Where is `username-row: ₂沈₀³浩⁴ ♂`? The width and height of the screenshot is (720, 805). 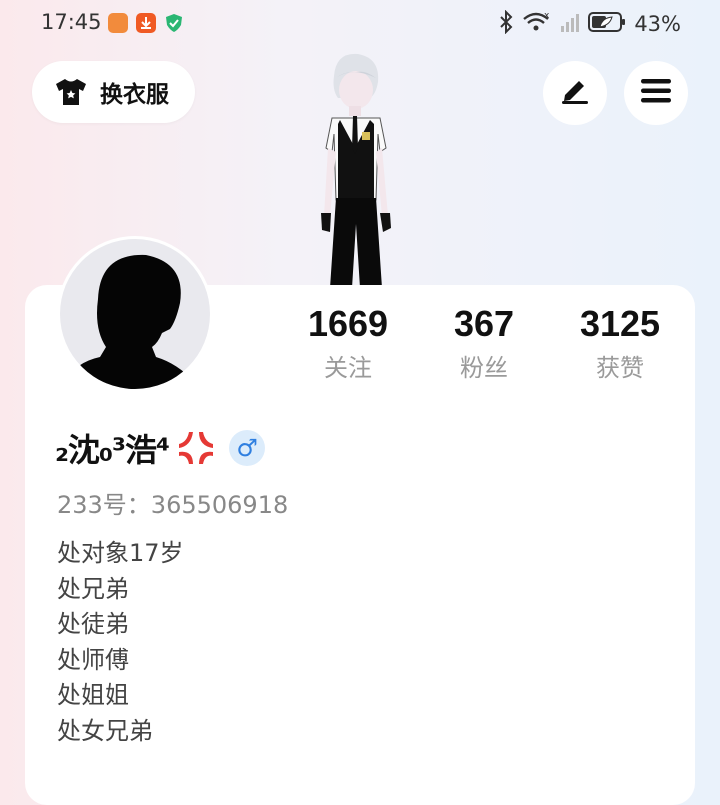
username-row: ₂沈₀³浩⁴ ♂ is located at coordinates (160, 448).